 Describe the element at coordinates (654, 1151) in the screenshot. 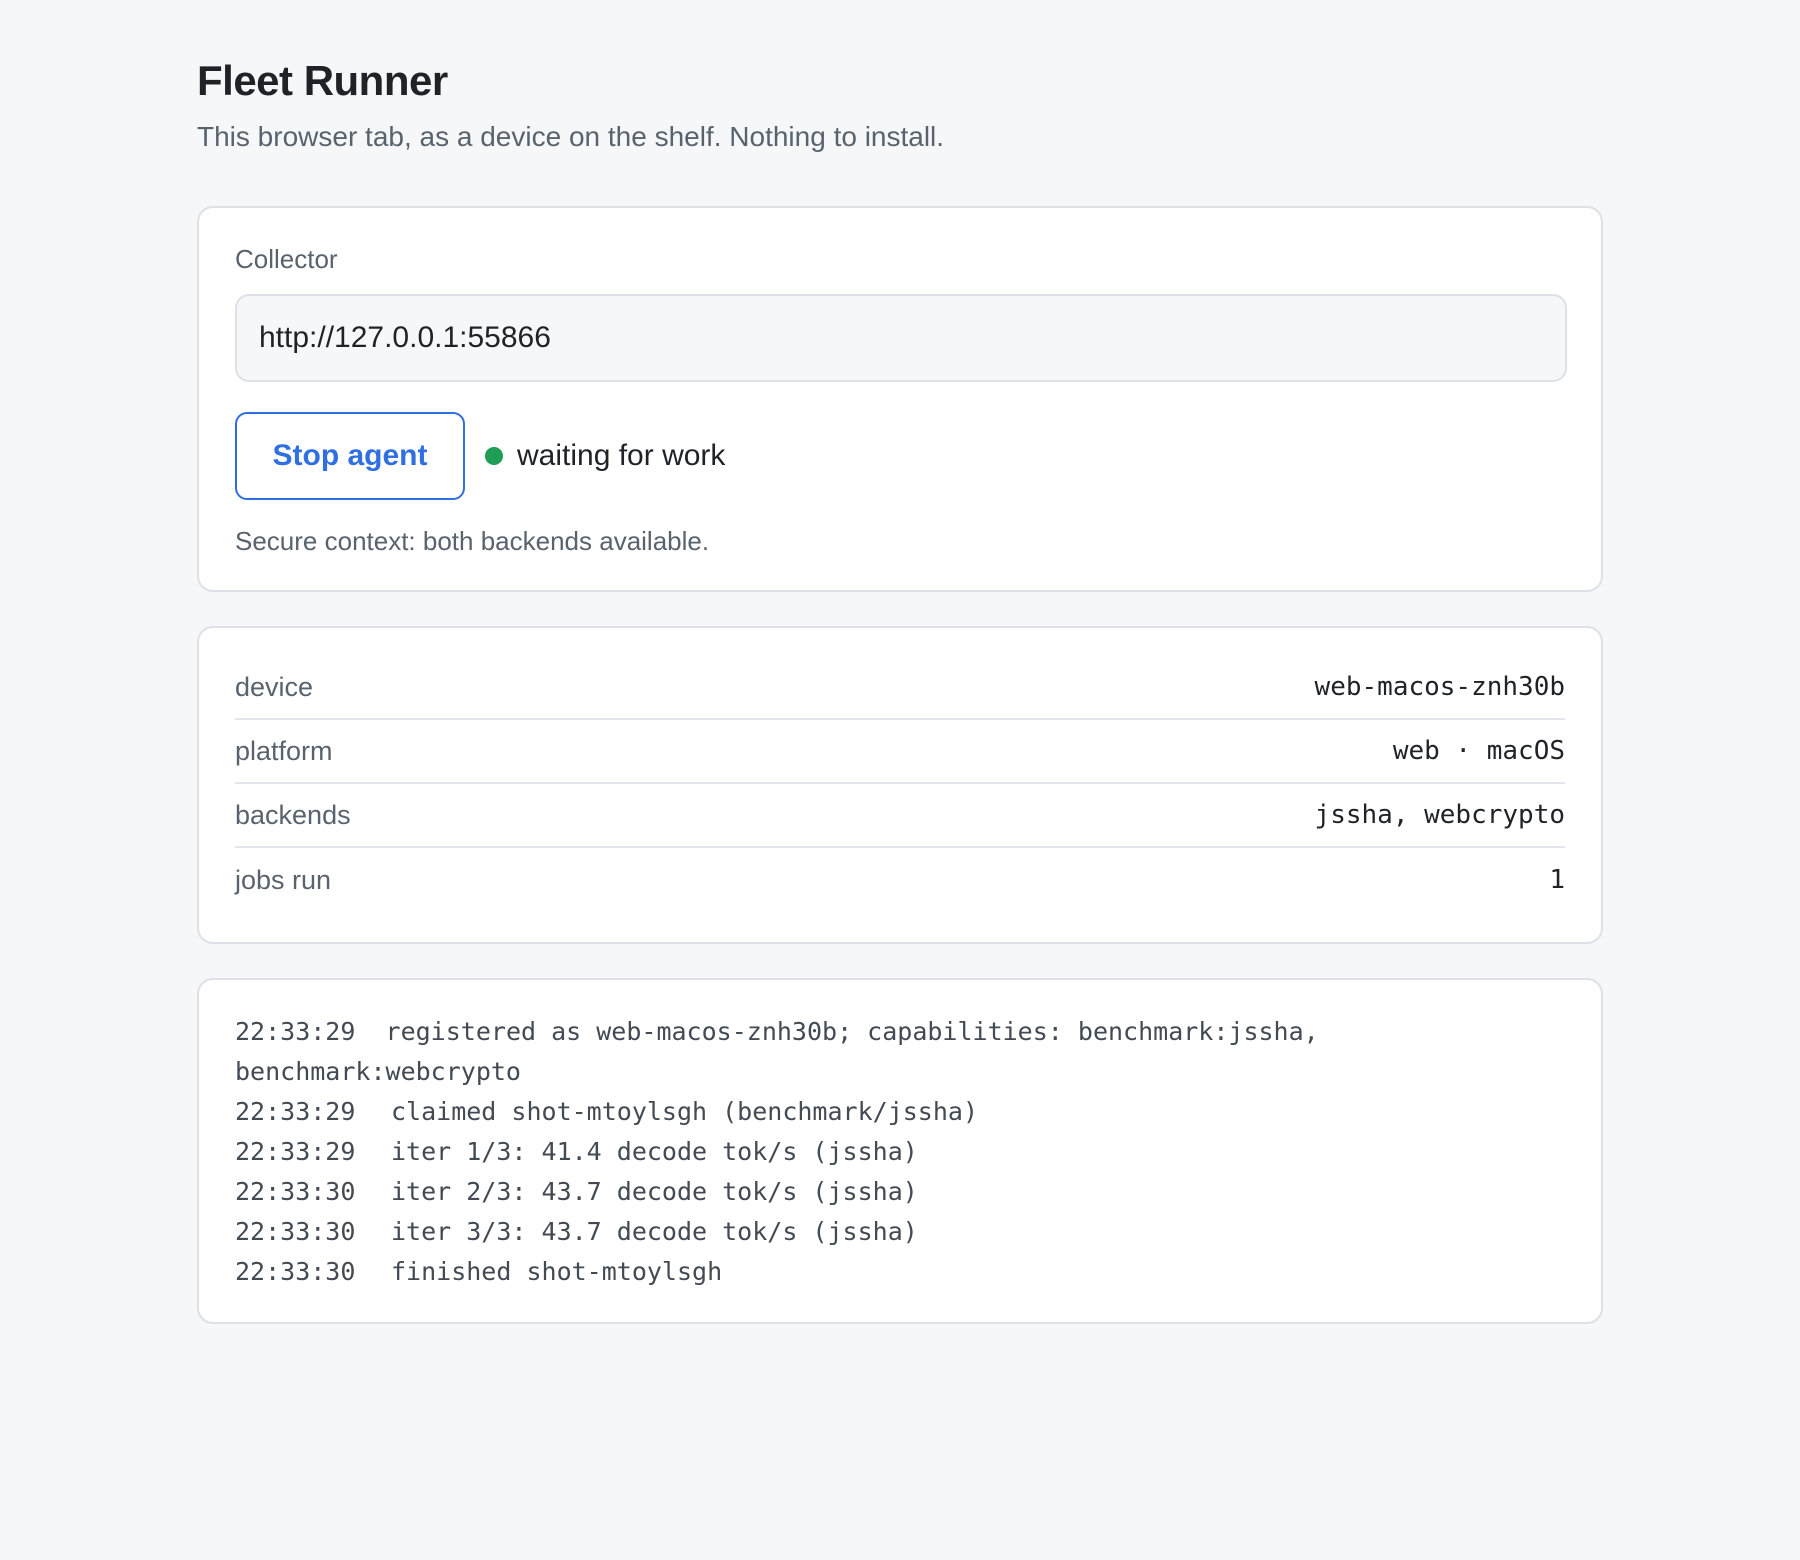

I see `log-message: iter 1/3: 41.4 decode tok/s (jssha)` at that location.